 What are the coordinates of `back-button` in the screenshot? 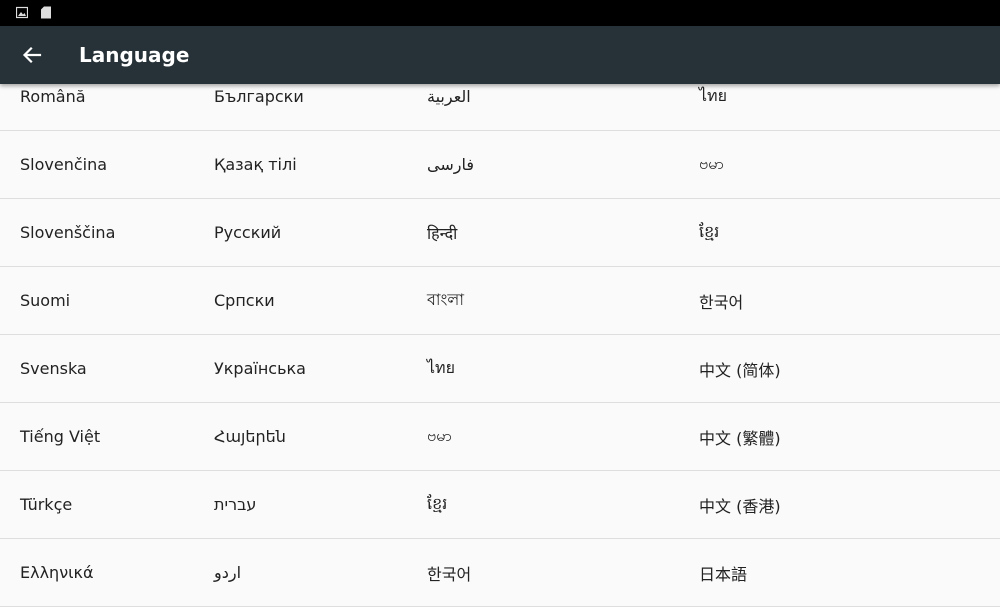 It's located at (32, 55).